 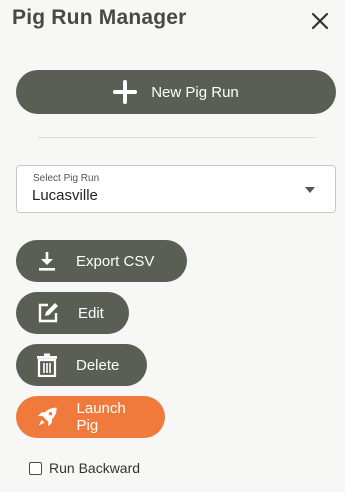 I want to click on close-icon, so click(x=320, y=21).